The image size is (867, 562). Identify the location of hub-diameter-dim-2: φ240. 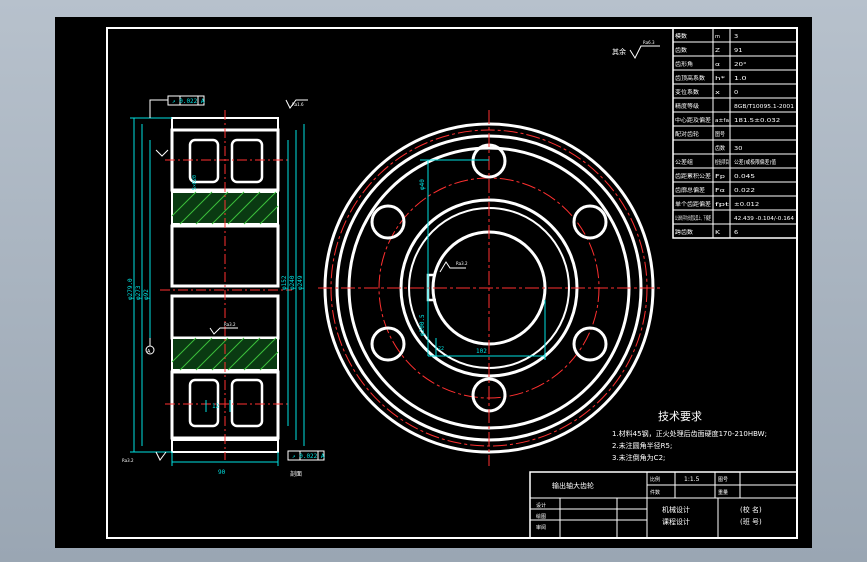
(292, 282).